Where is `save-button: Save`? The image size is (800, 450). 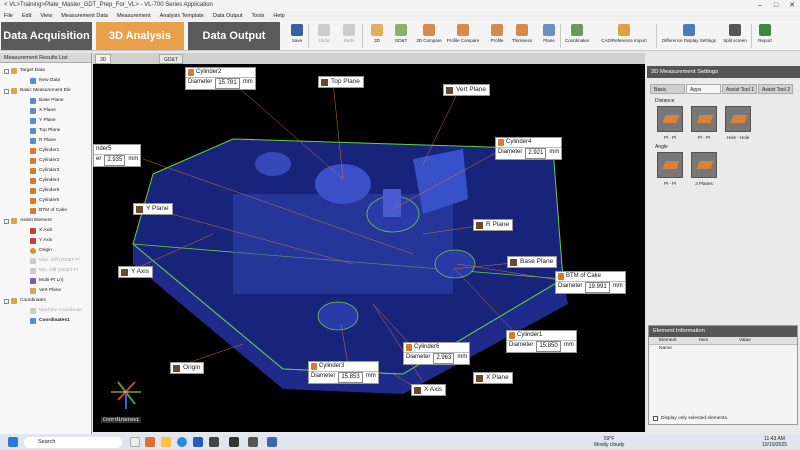 save-button: Save is located at coordinates (297, 36).